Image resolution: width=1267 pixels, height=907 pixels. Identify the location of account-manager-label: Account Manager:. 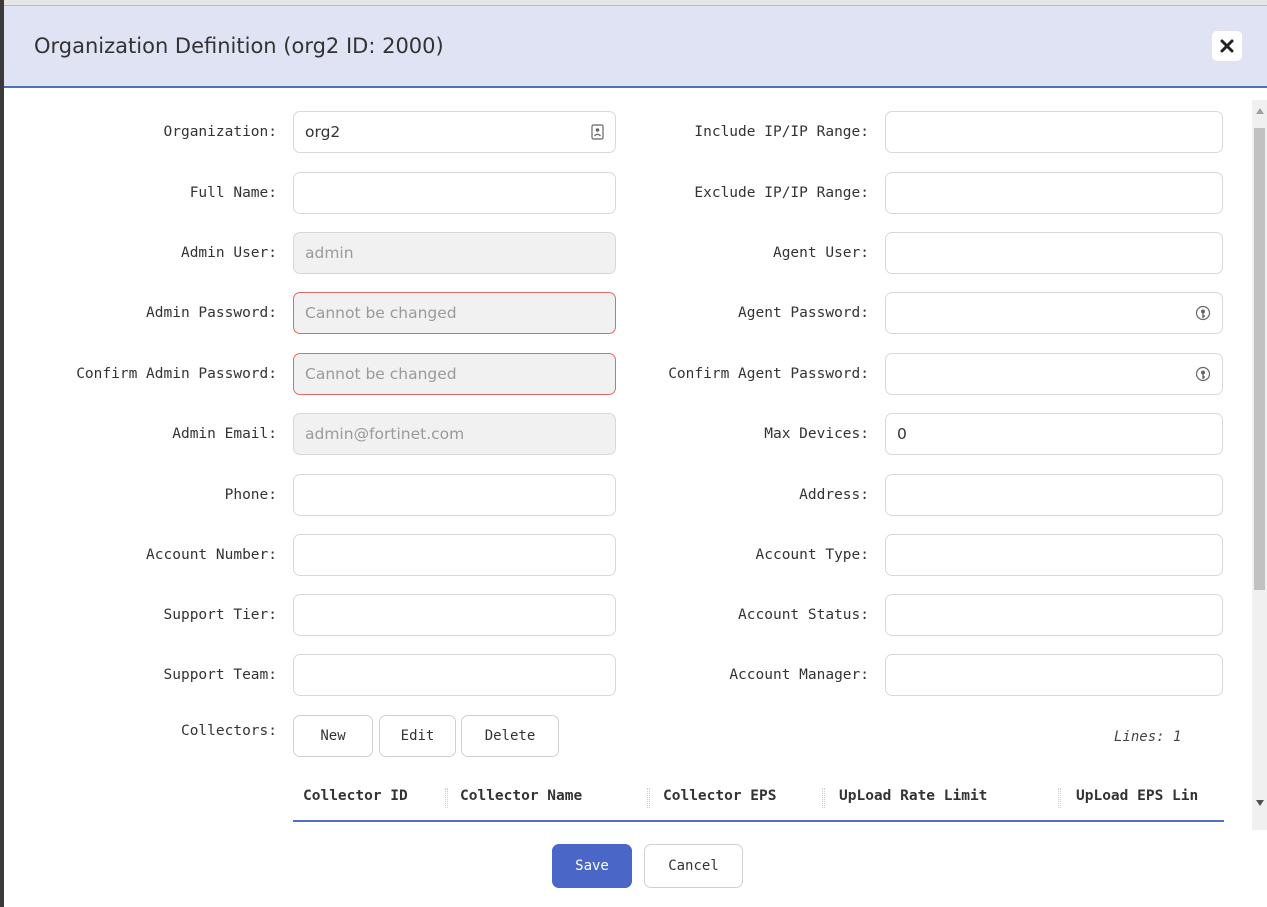
(799, 675).